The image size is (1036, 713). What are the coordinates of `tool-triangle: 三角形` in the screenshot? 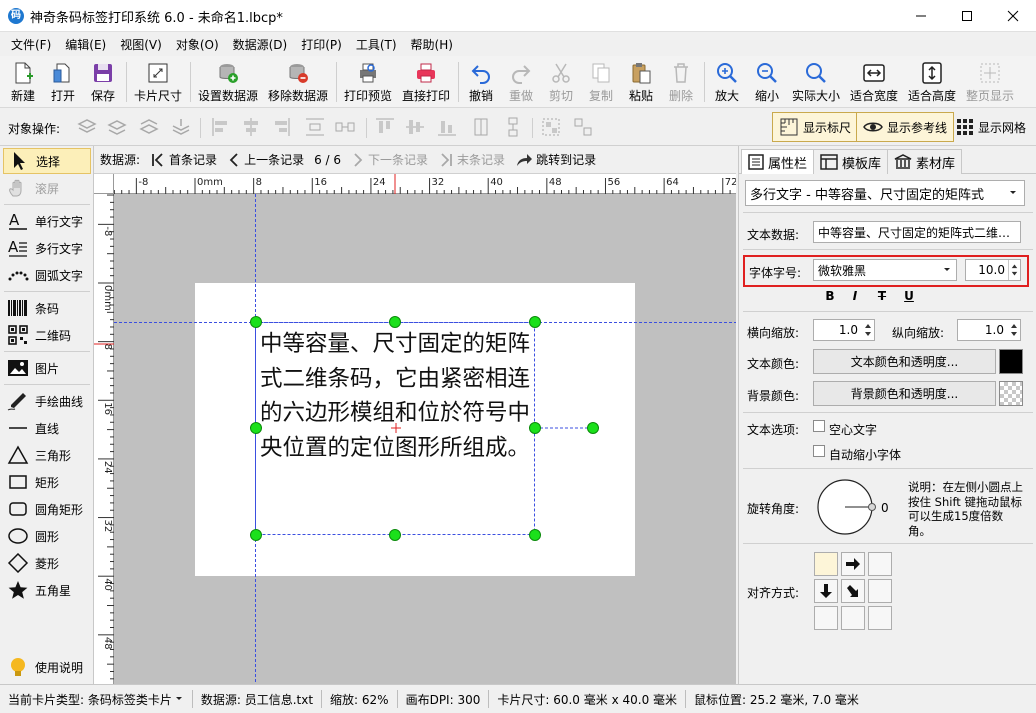 It's located at (47, 455).